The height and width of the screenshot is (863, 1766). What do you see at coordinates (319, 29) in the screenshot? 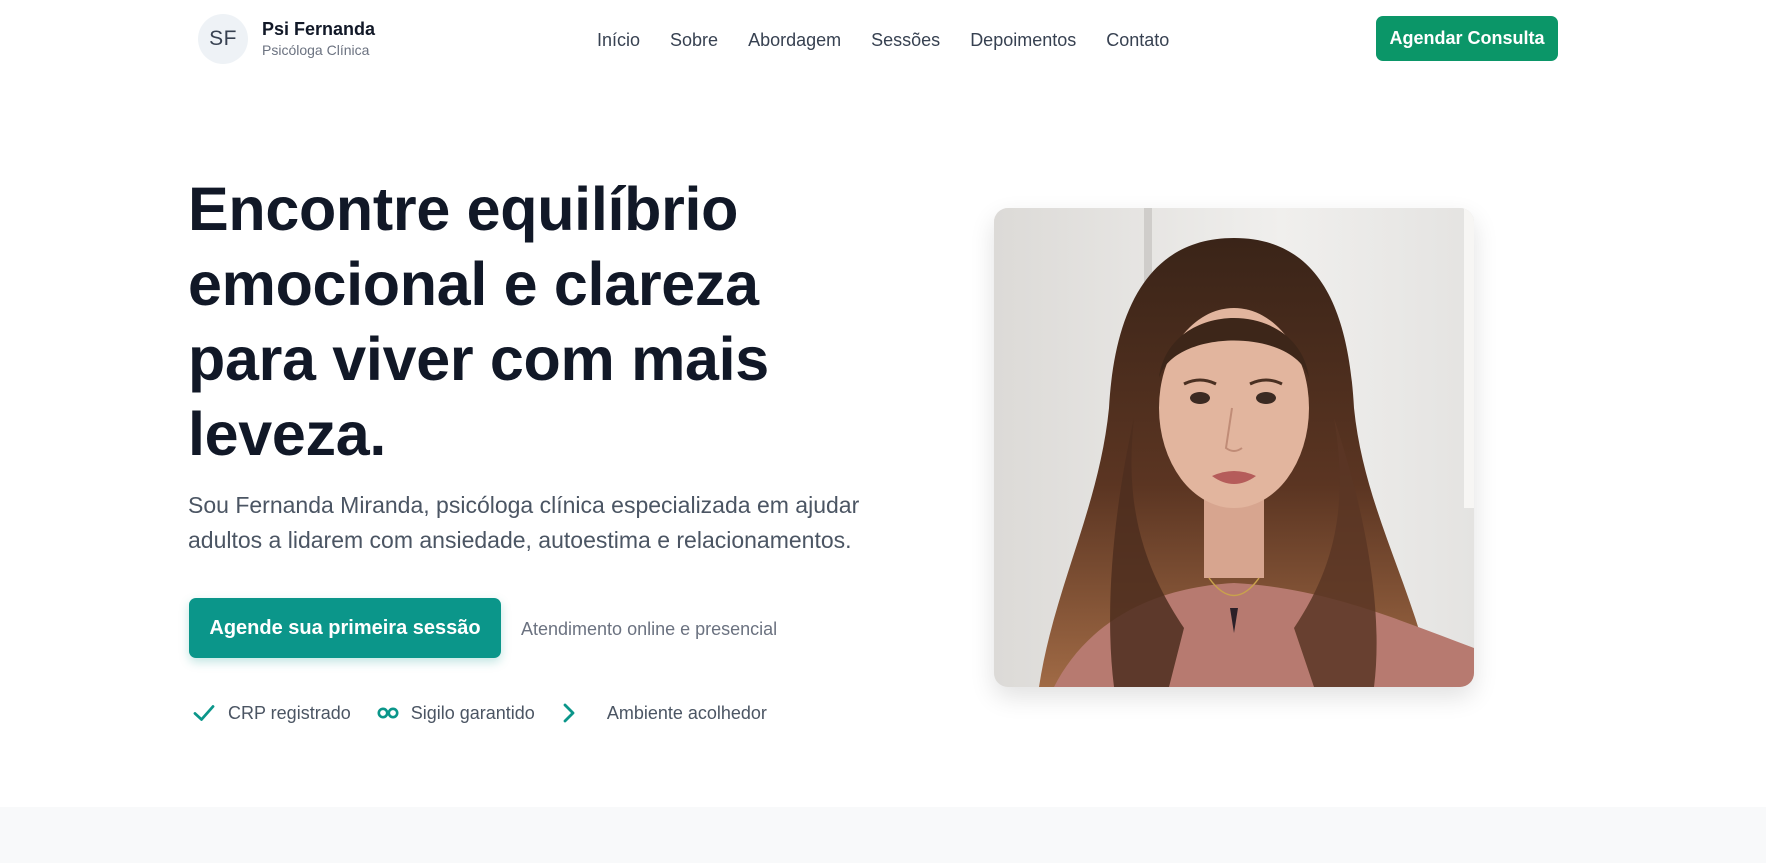
I see `brand-name: Psi Fernanda` at bounding box center [319, 29].